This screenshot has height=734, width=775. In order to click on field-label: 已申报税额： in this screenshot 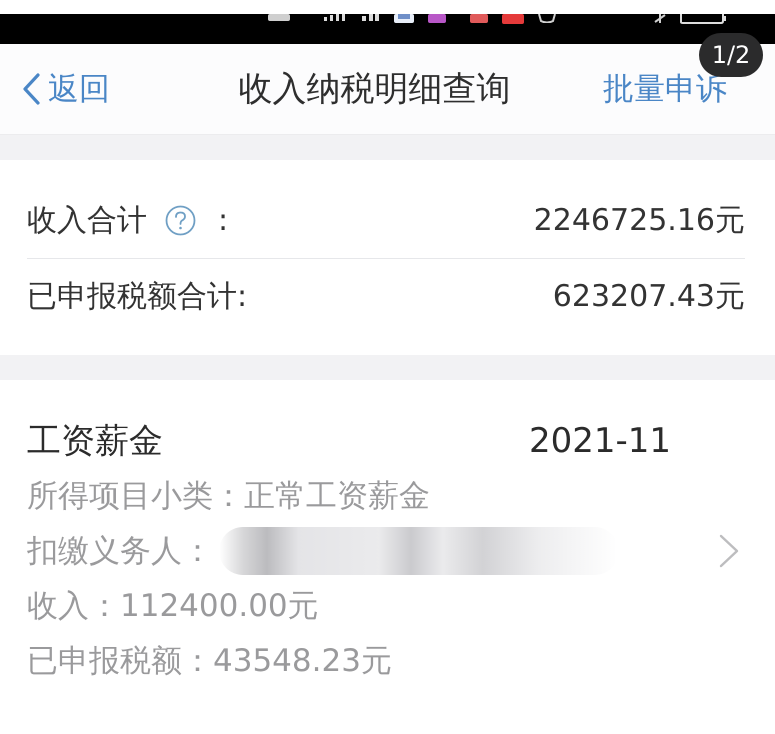, I will do `click(120, 661)`.